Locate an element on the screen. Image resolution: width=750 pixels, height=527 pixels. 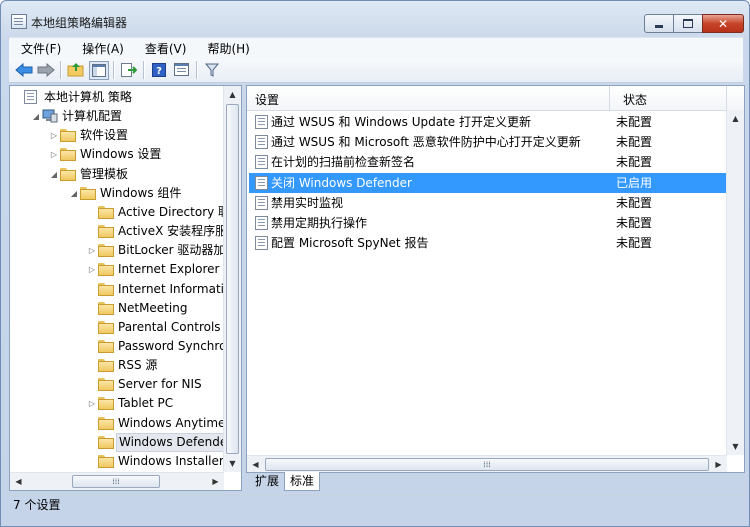
minimize-icon is located at coordinates (659, 26).